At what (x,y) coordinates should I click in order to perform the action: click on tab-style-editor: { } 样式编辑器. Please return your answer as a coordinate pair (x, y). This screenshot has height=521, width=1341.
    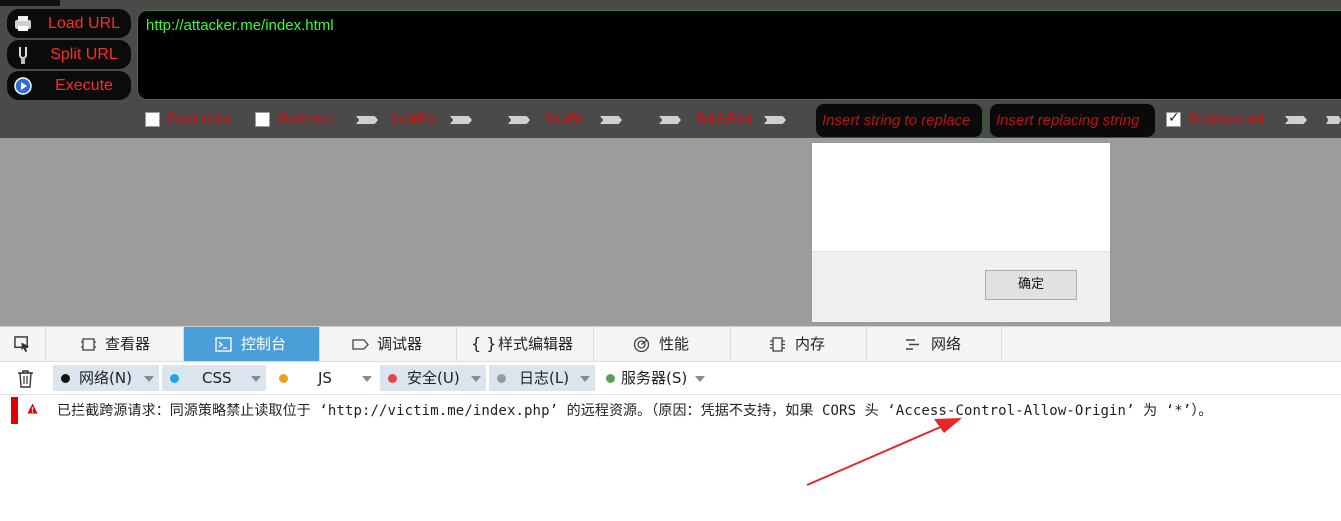
    Looking at the image, I should click on (525, 344).